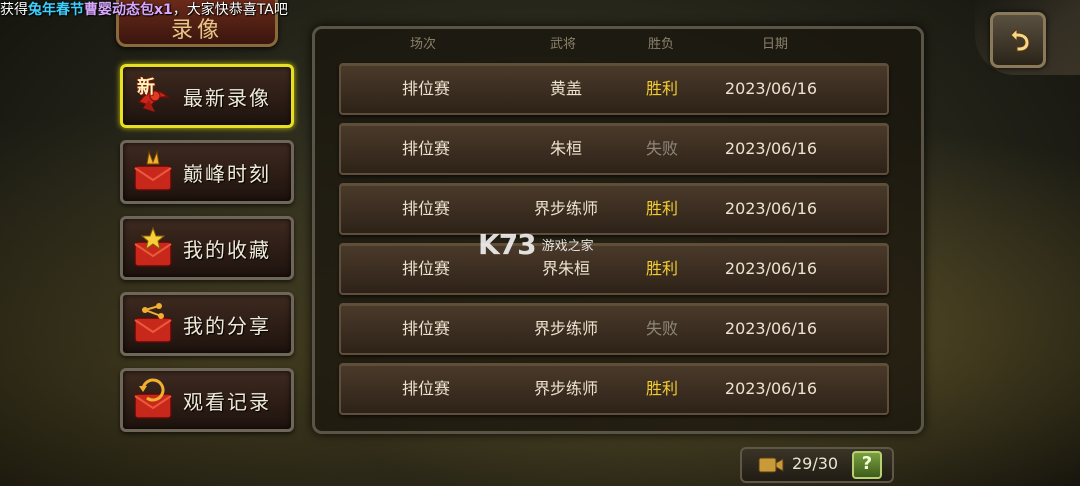 This screenshot has width=1080, height=486. What do you see at coordinates (614, 89) in the screenshot?
I see `table-row: 排位赛 黄盖 胜利 2023/06/16` at bounding box center [614, 89].